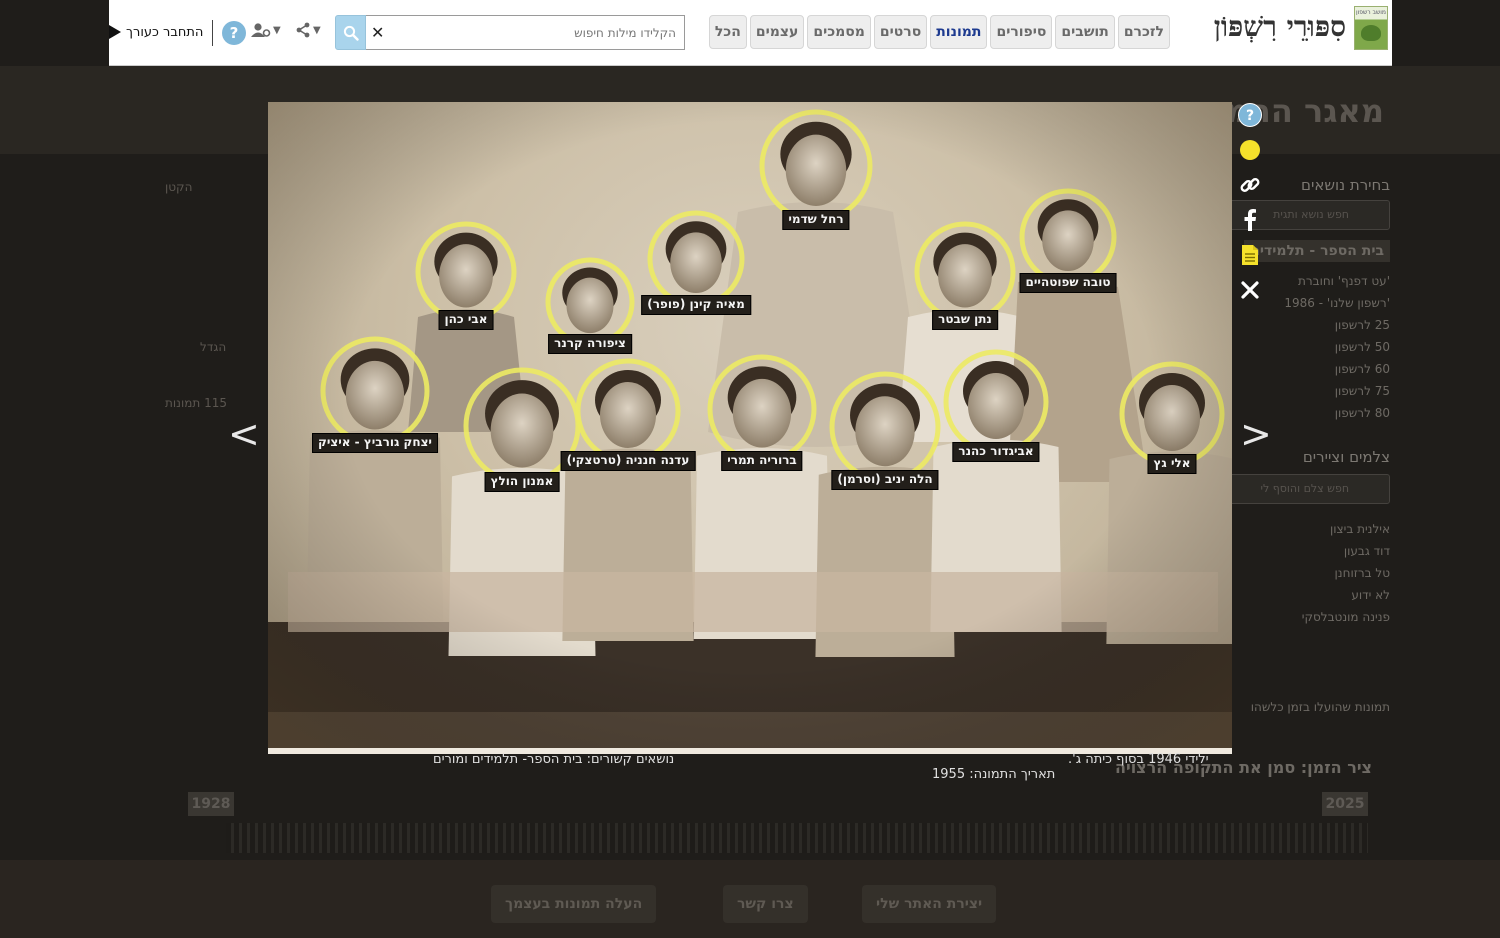  Describe the element at coordinates (885, 480) in the screenshot. I see `face-name-label: הלה יניב (וסרמן)` at that location.